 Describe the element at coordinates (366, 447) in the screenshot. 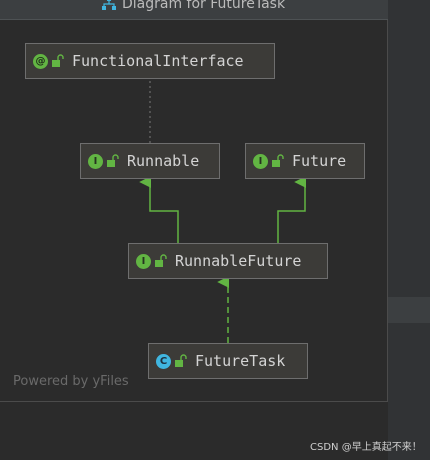

I see `csdn-watermark: CSDN @早上真起不来！` at that location.